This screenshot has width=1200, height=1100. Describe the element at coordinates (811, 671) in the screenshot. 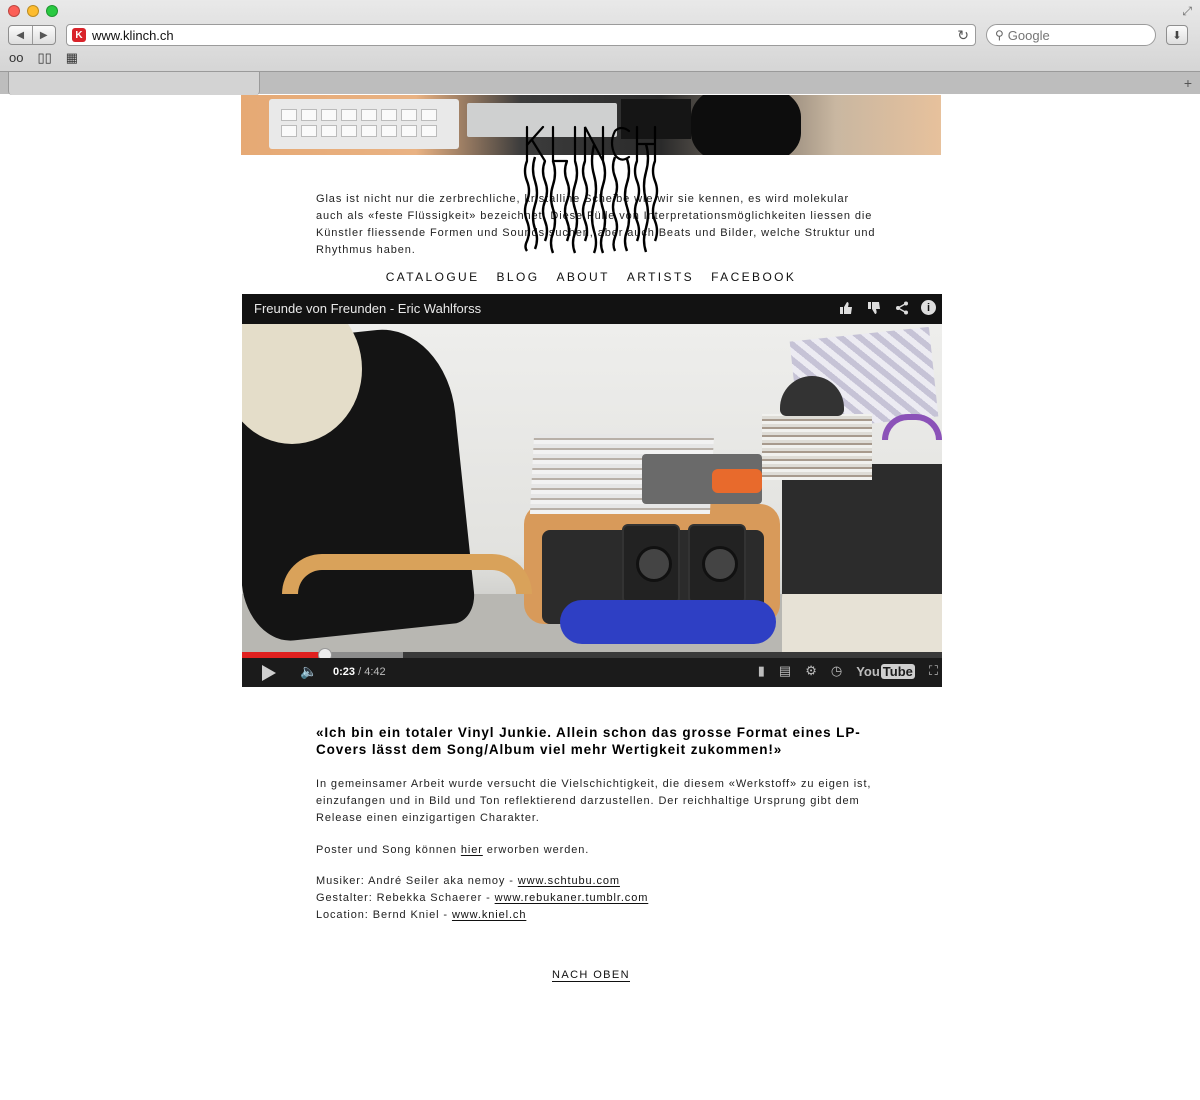

I see `settings-gear-icon: ⚙` at that location.